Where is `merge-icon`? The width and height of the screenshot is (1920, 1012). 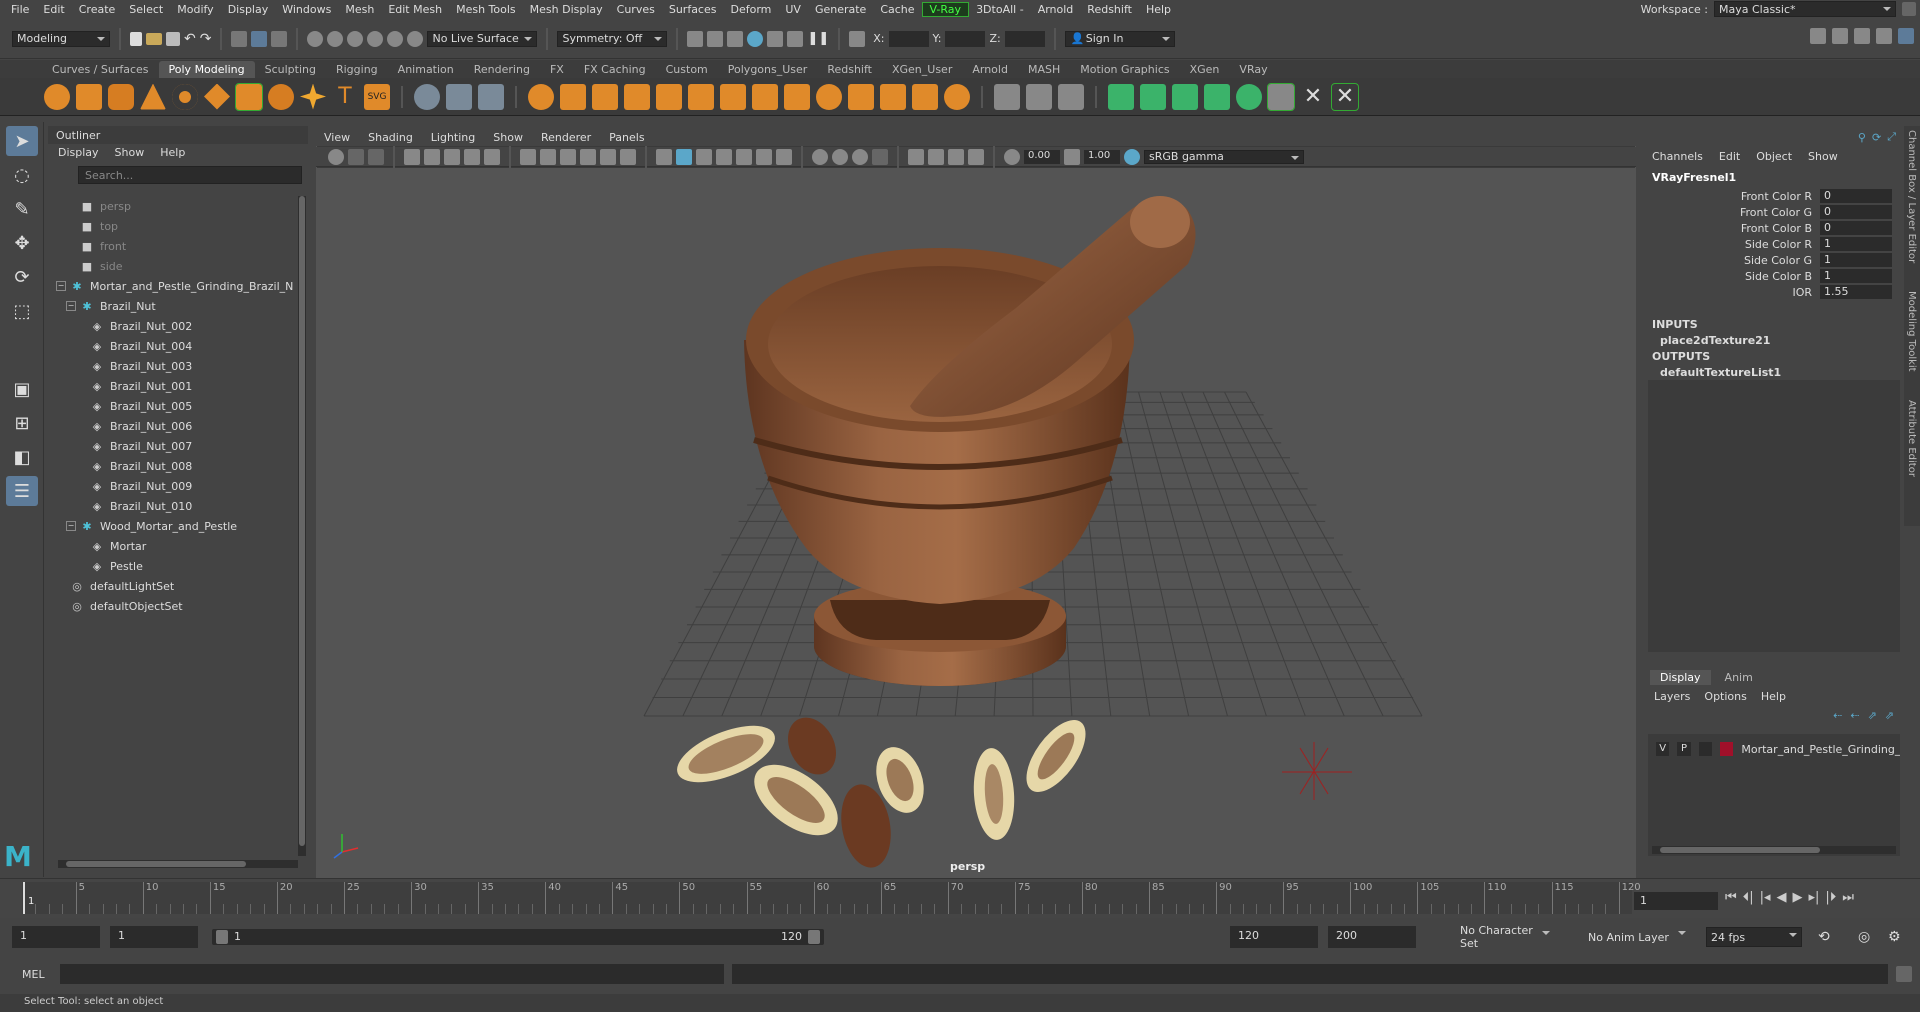
merge-icon is located at coordinates (925, 96).